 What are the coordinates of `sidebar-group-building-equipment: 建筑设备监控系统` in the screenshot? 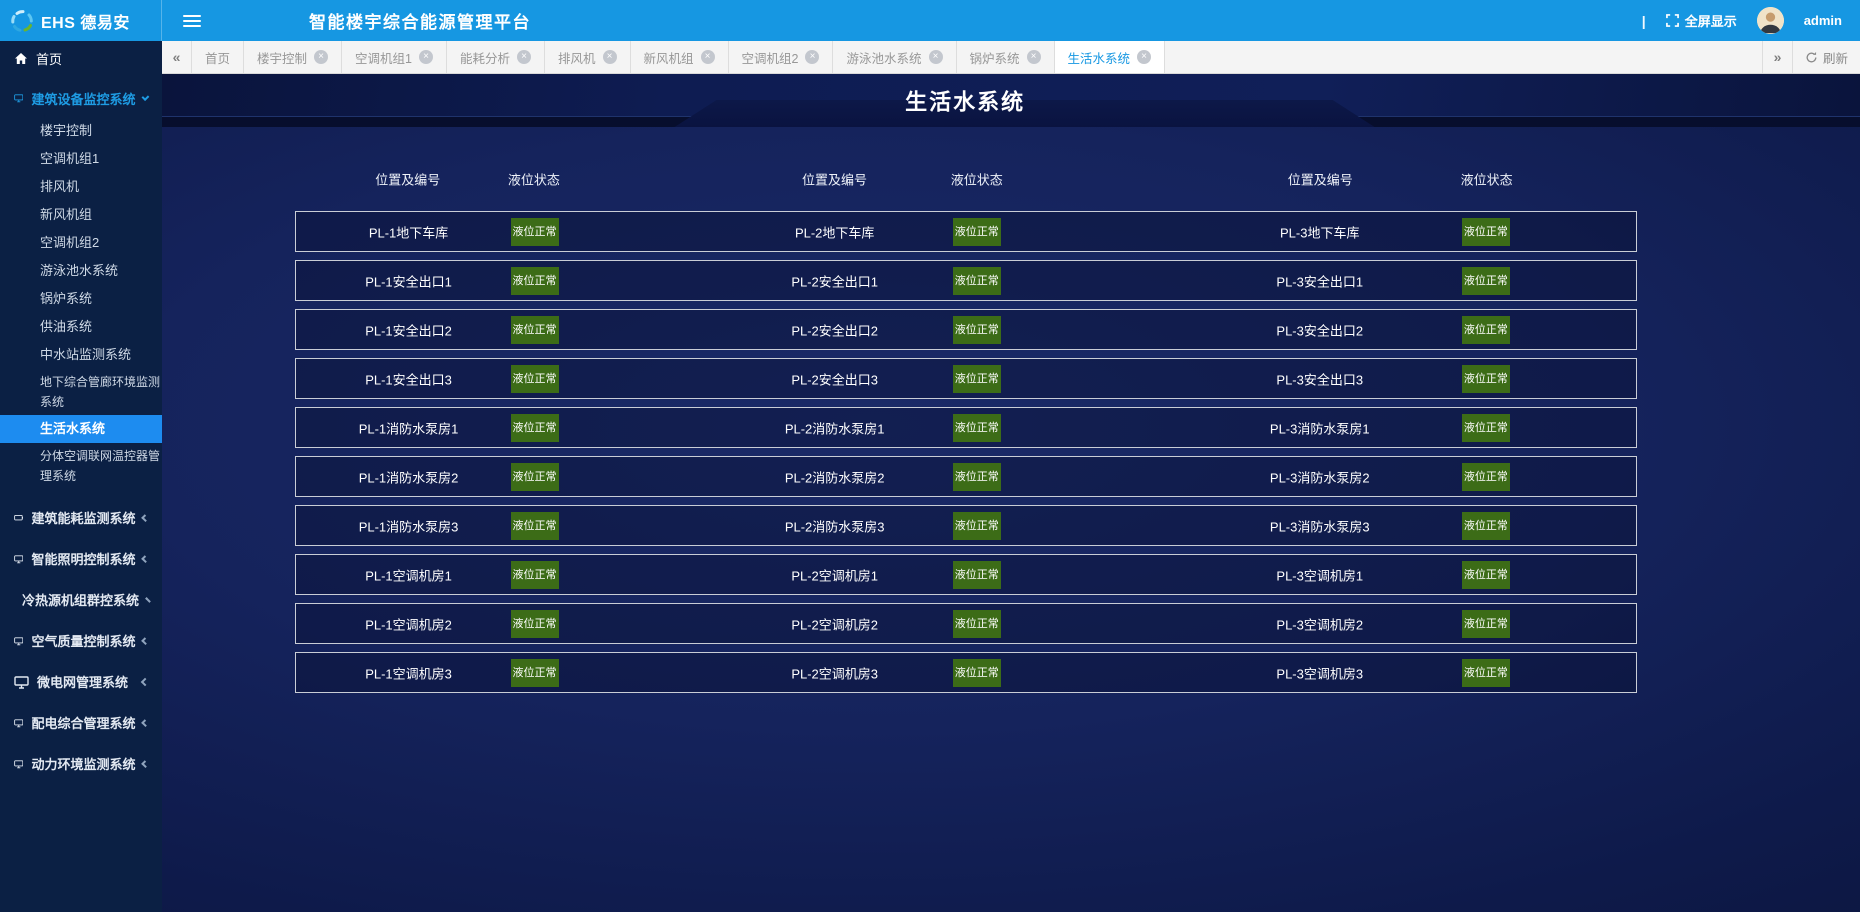 It's located at (81, 98).